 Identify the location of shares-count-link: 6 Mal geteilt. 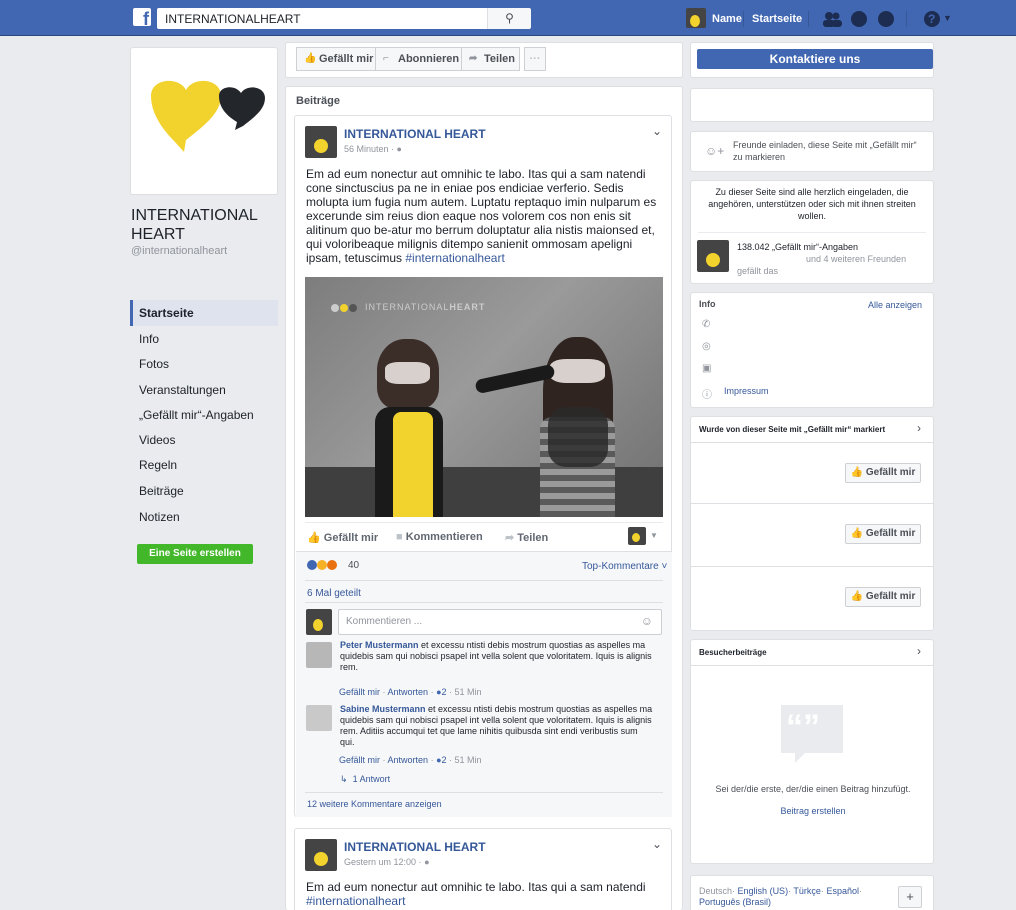
(334, 593).